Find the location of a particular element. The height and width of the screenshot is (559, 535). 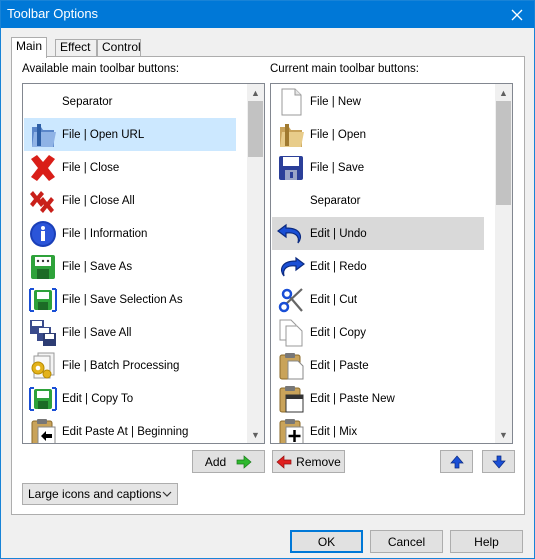

copy-icon is located at coordinates (291, 333).